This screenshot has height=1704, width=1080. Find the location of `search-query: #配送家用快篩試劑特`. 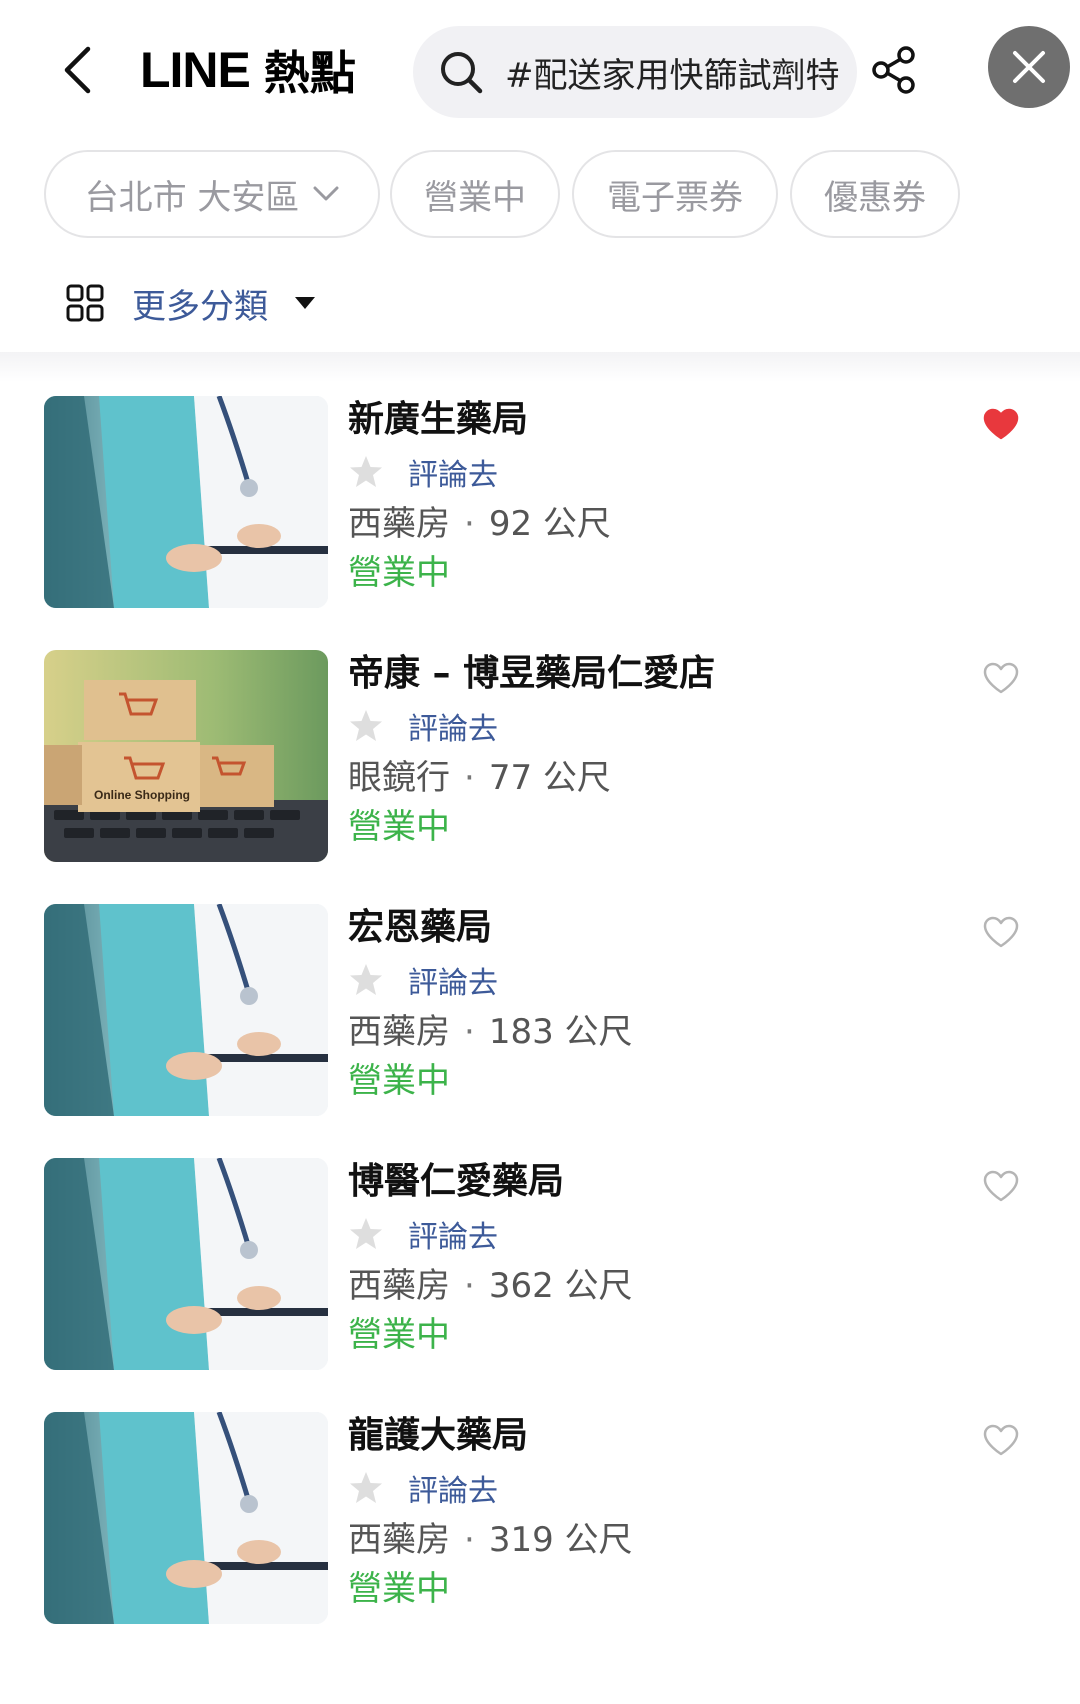

search-query: #配送家用快篩試劑特 is located at coordinates (672, 75).